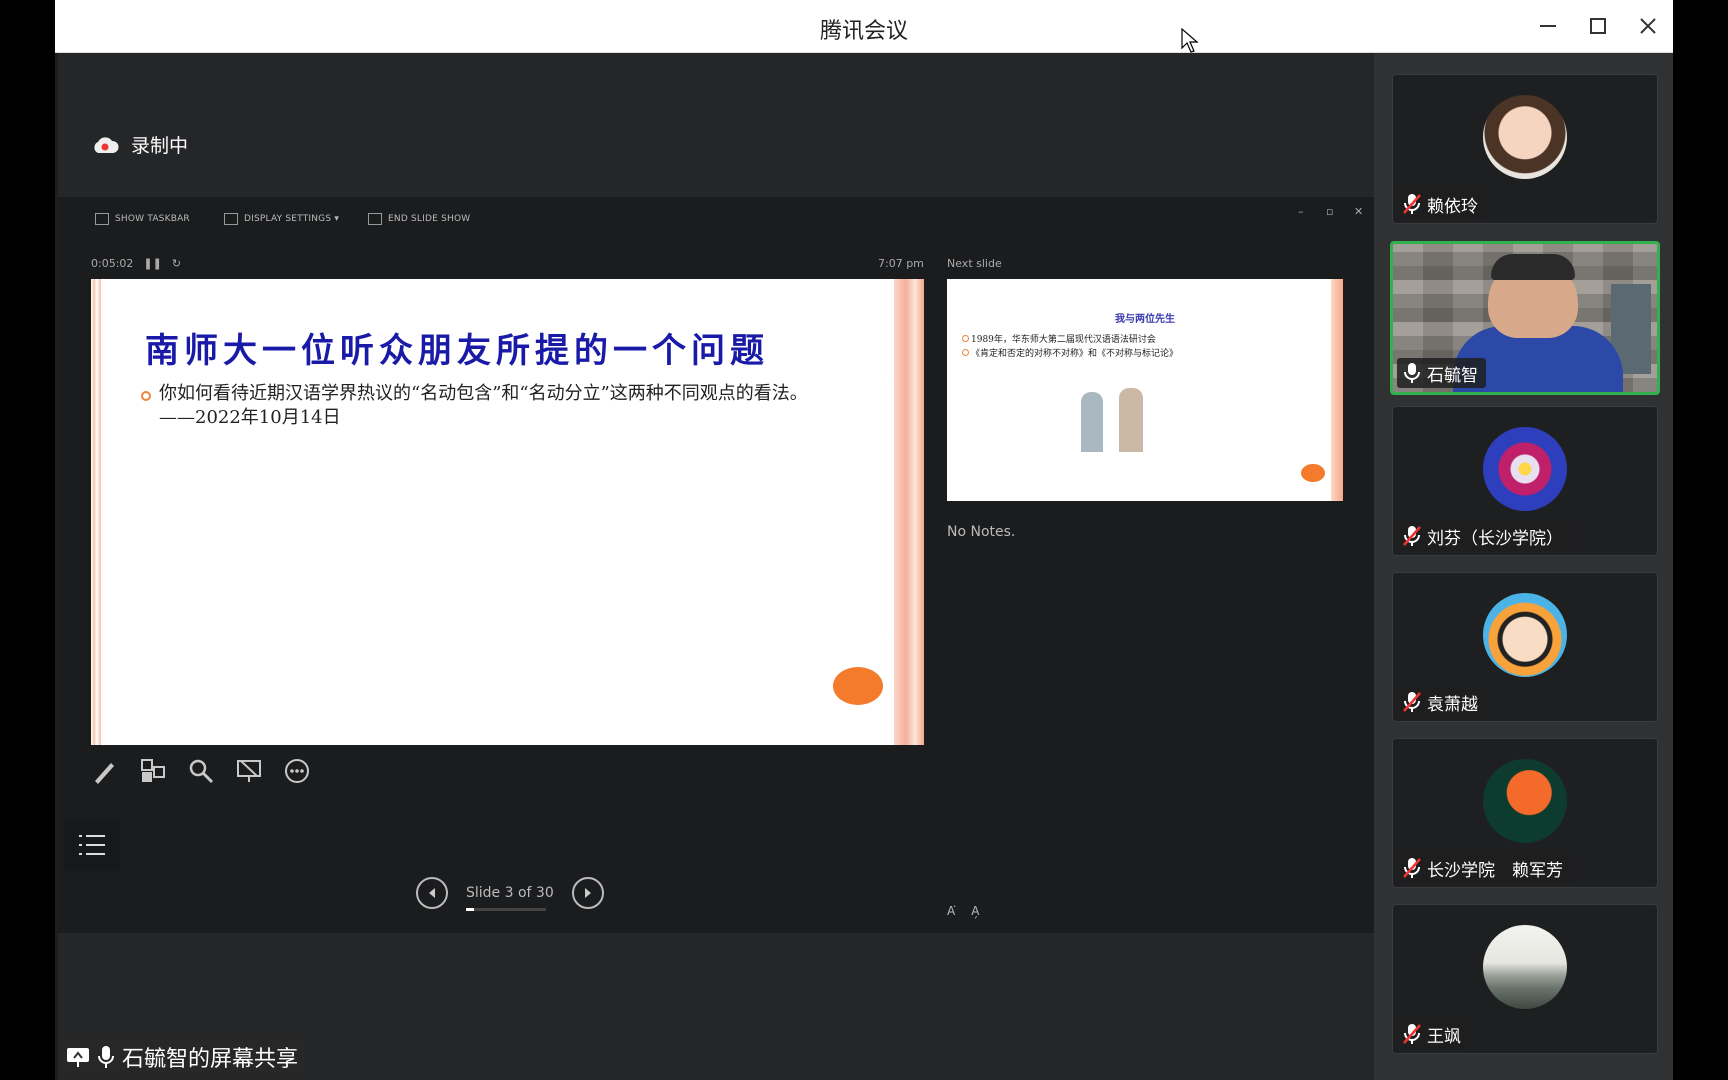 This screenshot has height=1080, width=1728. What do you see at coordinates (112, 263) in the screenshot?
I see `elapsed-time: 0:05:02` at bounding box center [112, 263].